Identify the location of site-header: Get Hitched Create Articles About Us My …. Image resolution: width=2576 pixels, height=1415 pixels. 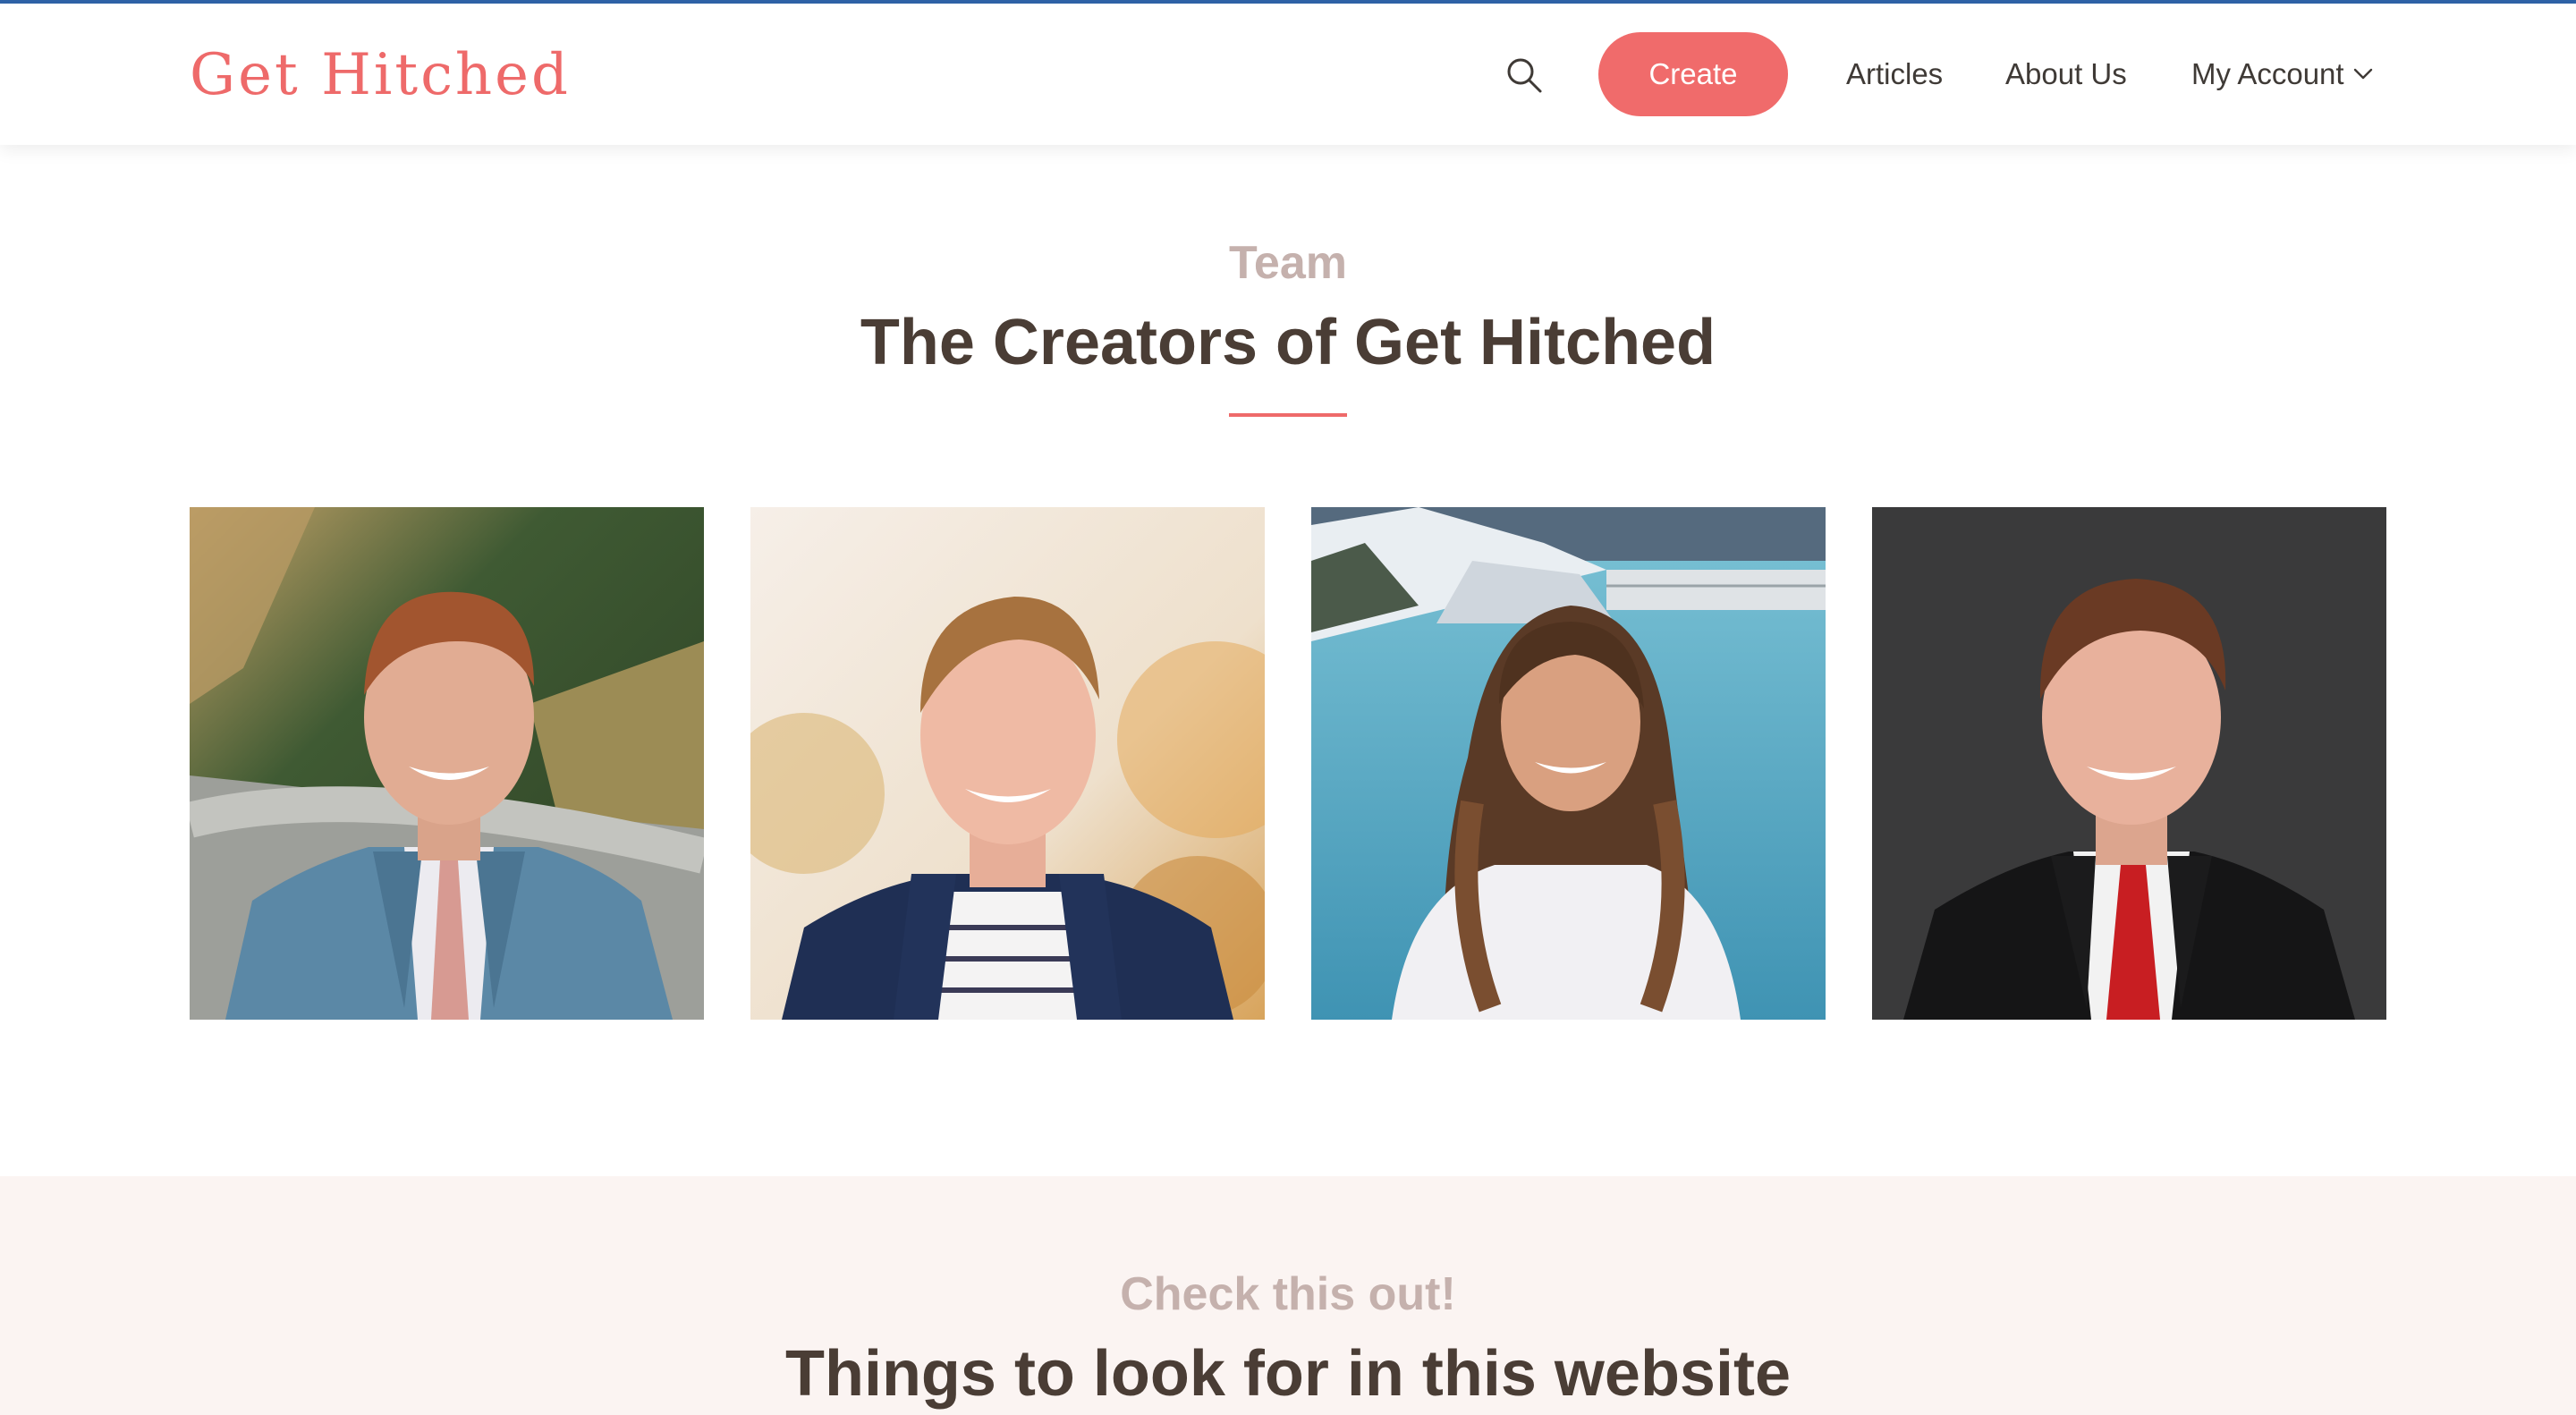
(1288, 74).